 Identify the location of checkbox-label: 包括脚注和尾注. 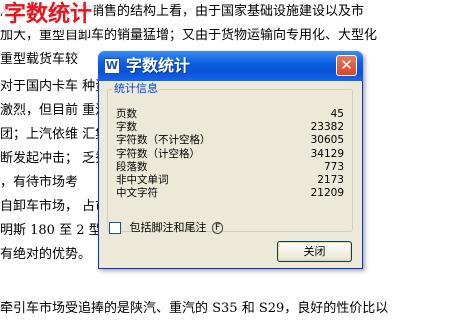
(168, 227).